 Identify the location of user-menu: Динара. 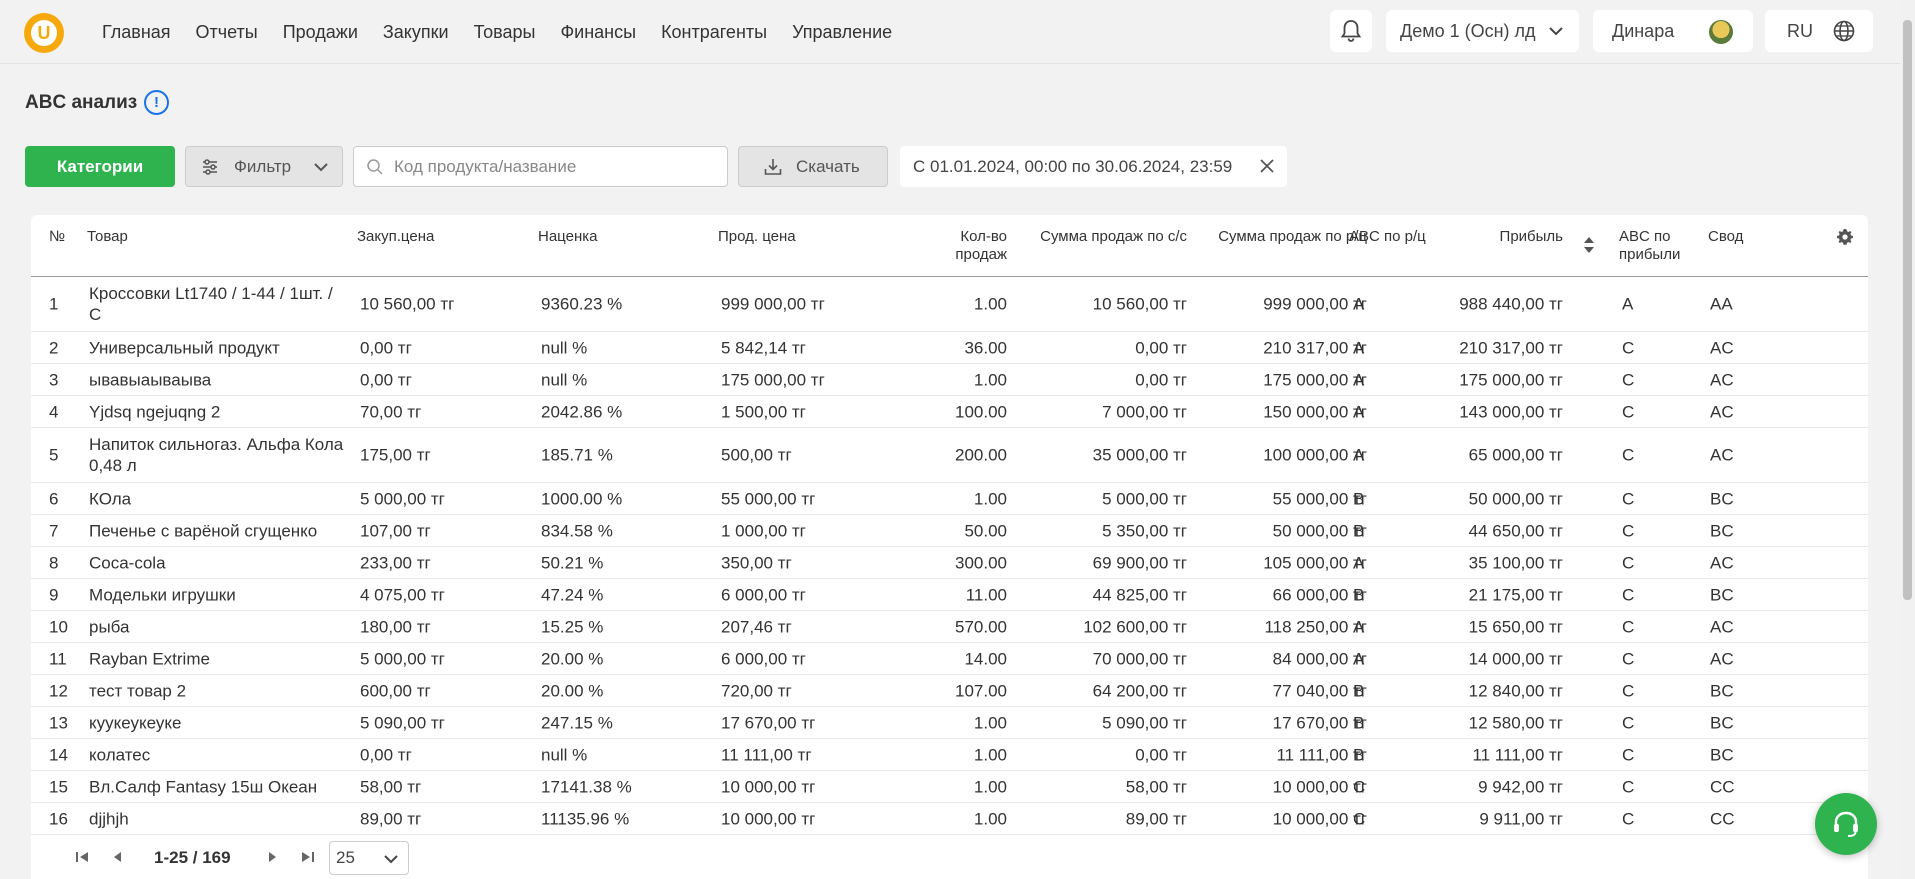
(1673, 31).